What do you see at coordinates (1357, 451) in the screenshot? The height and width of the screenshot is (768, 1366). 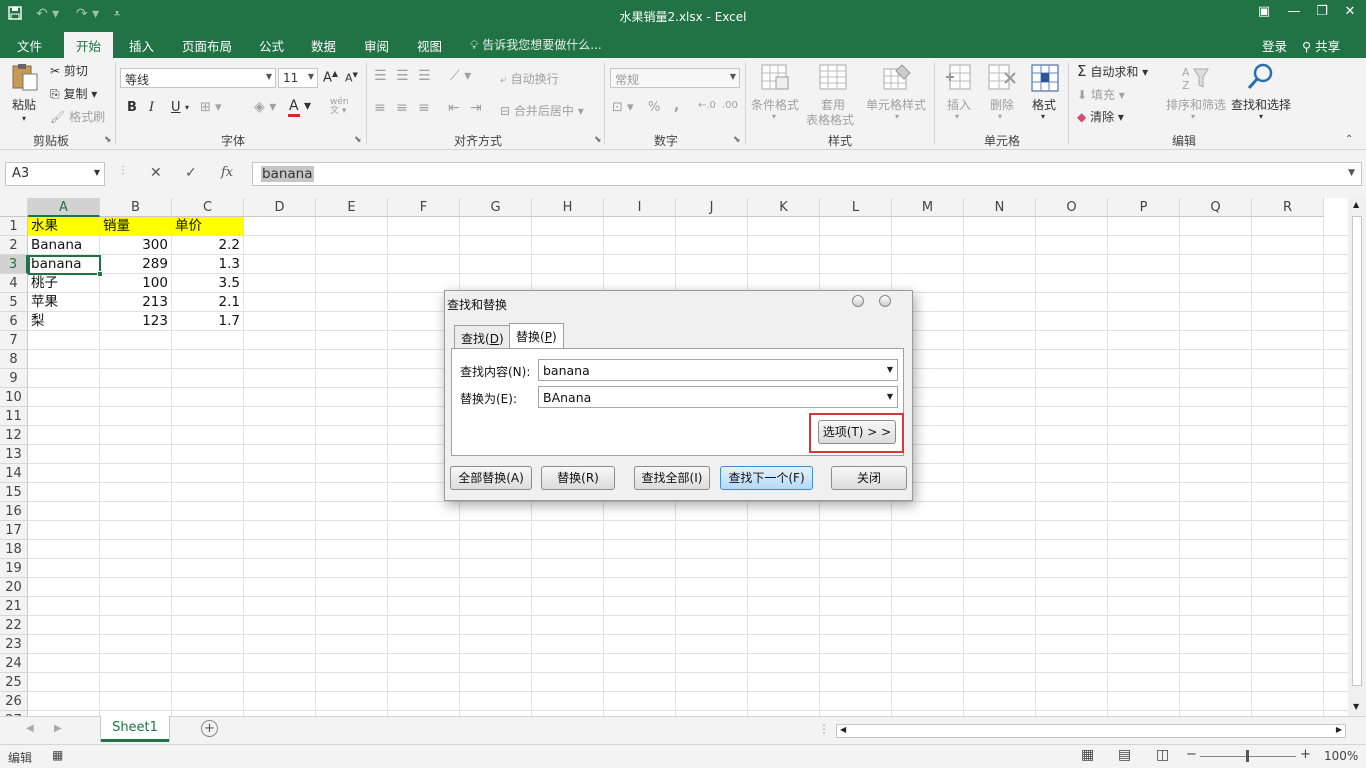 I see `scroll-thumb` at bounding box center [1357, 451].